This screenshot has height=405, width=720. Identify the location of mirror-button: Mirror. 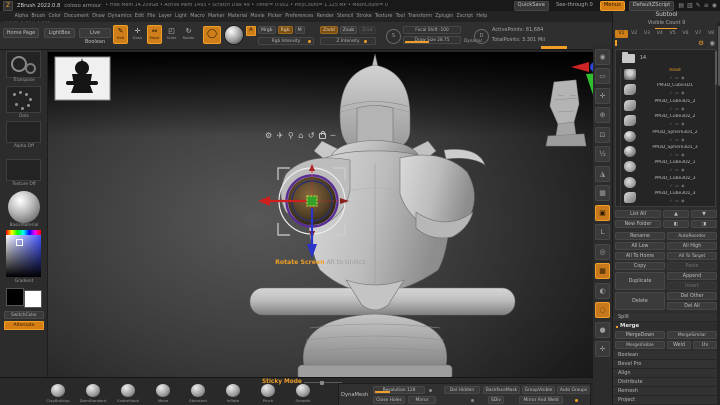
(422, 400).